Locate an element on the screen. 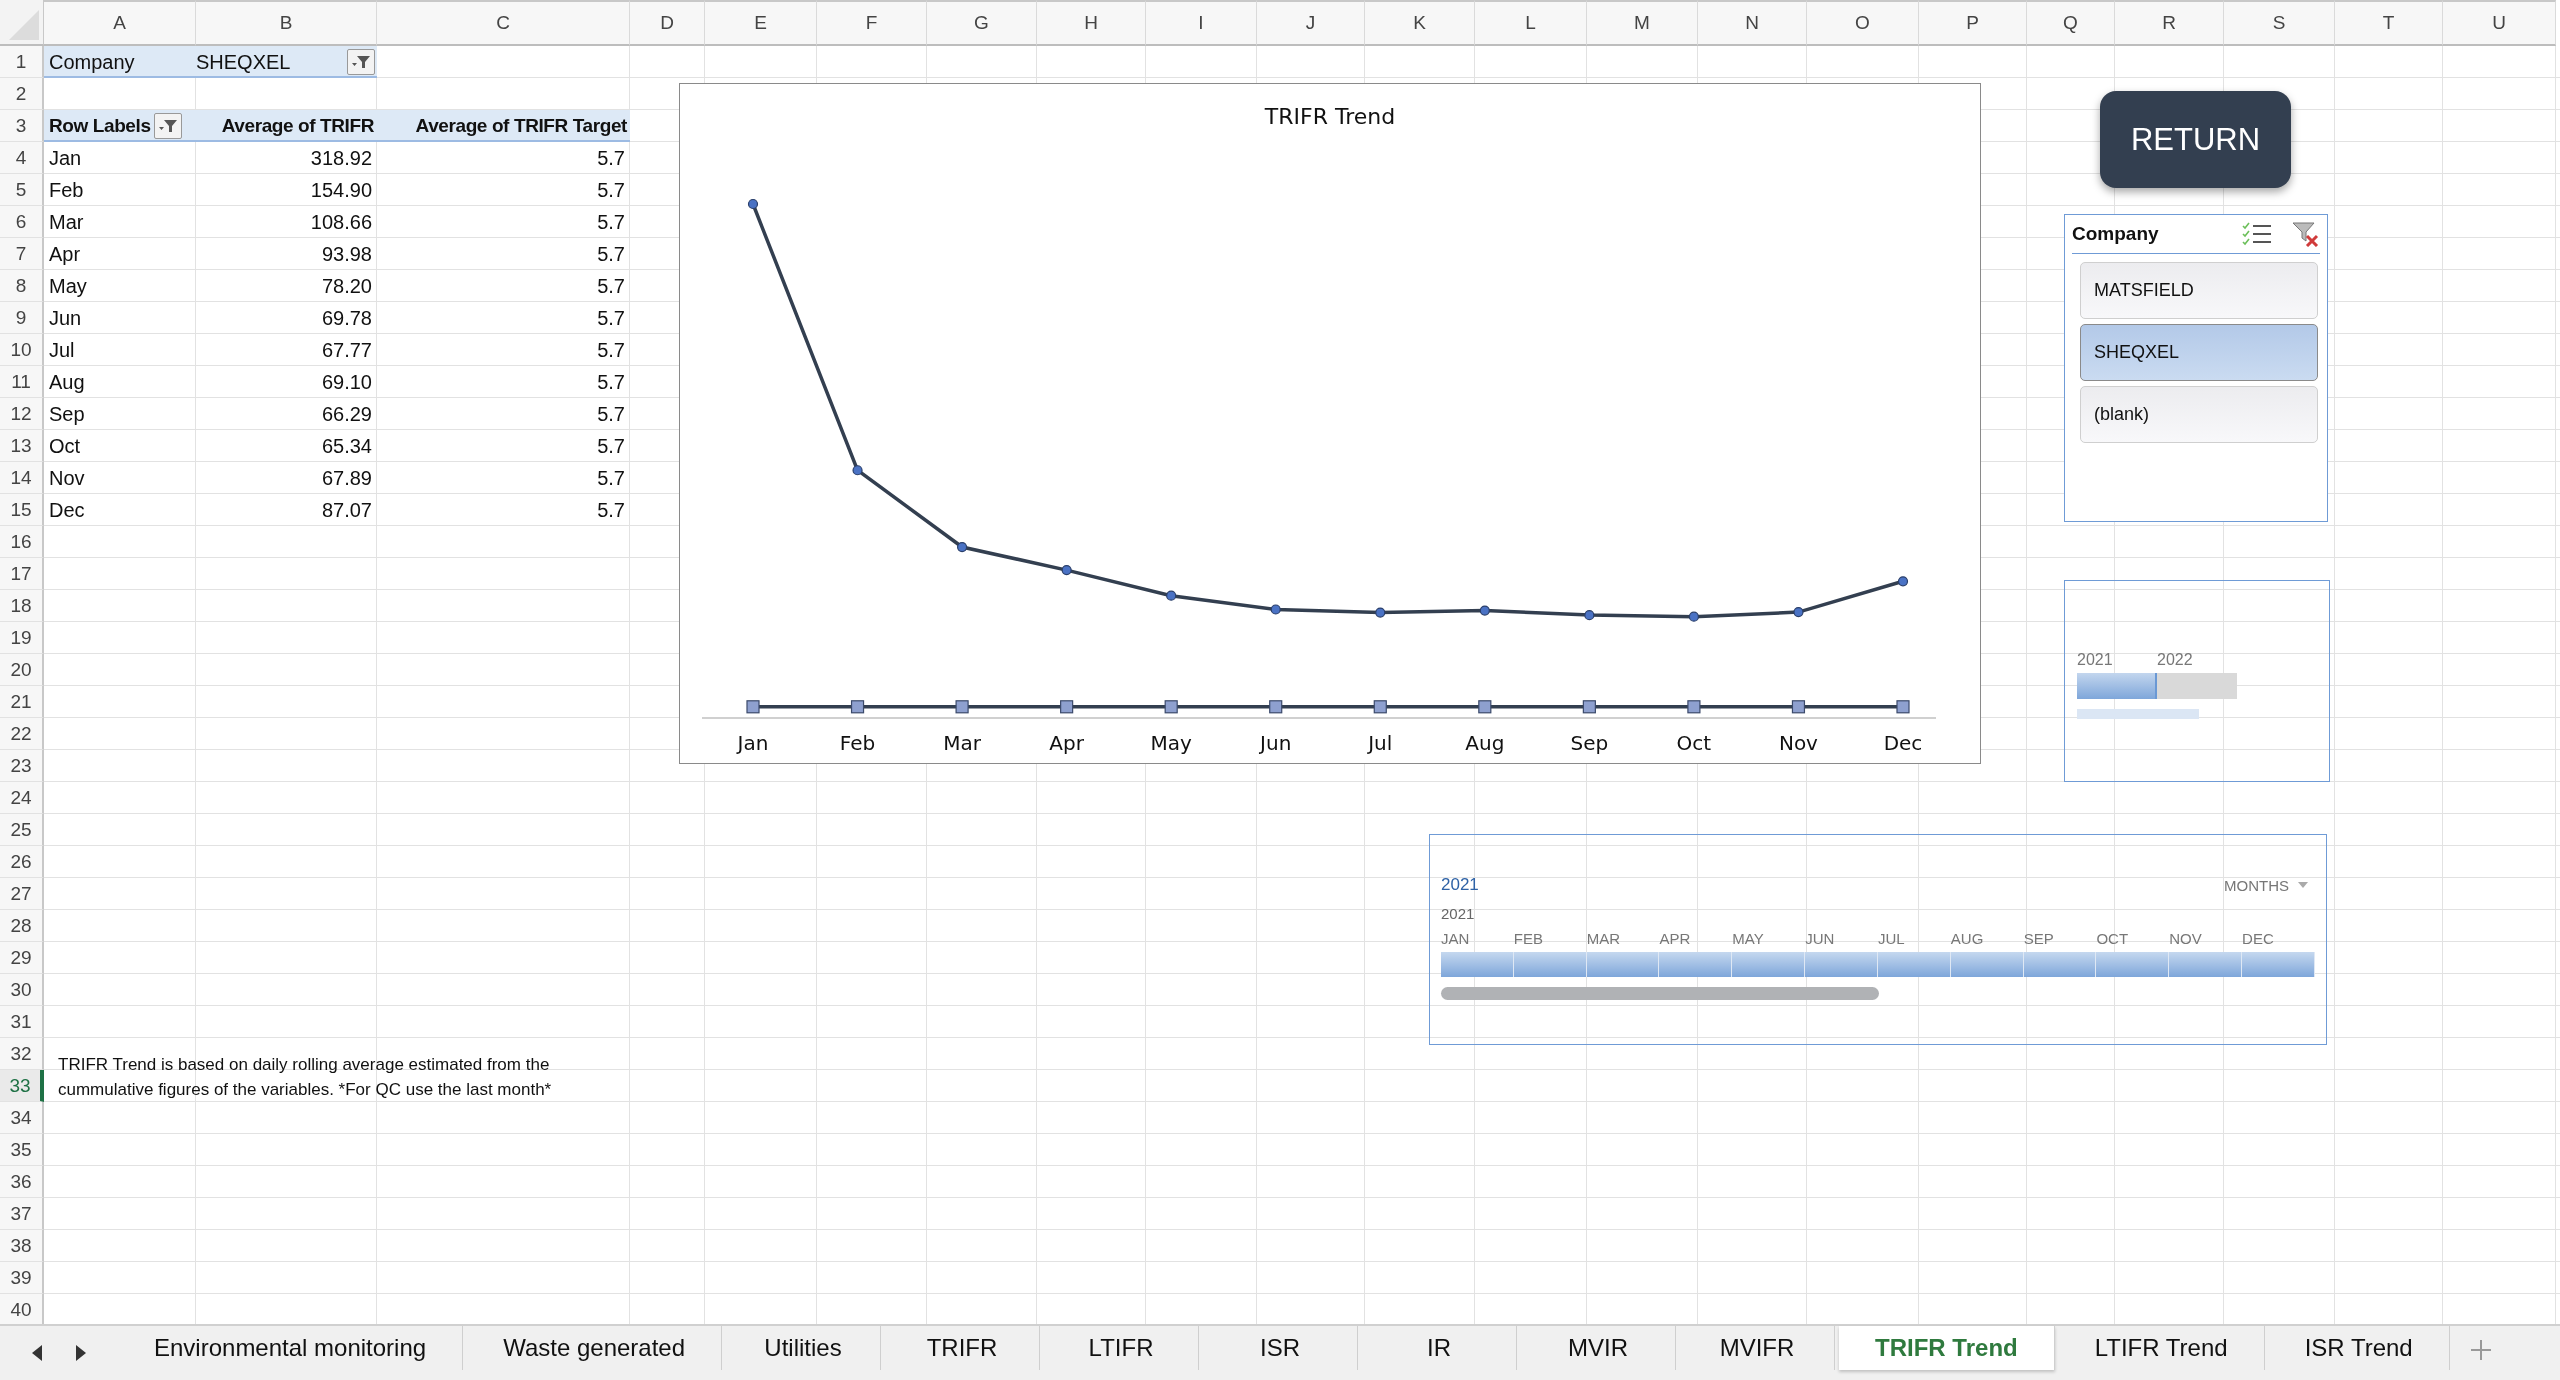  row-header: 25 is located at coordinates (22, 830).